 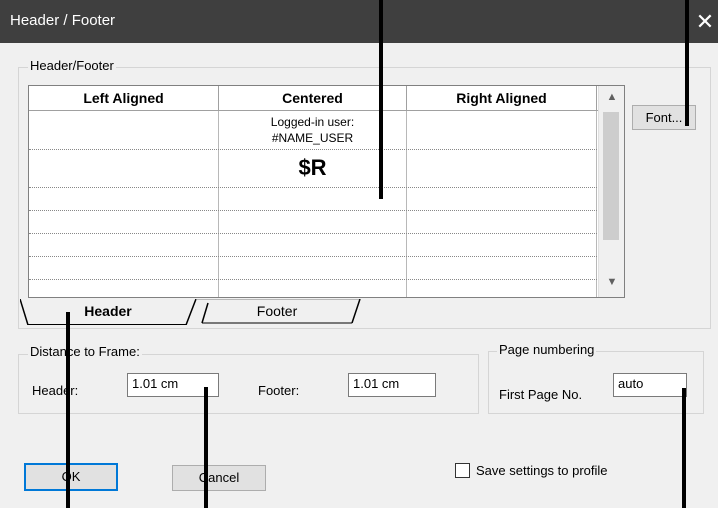 What do you see at coordinates (312, 138) in the screenshot?
I see `cell-user-variable: #NAME_USER` at bounding box center [312, 138].